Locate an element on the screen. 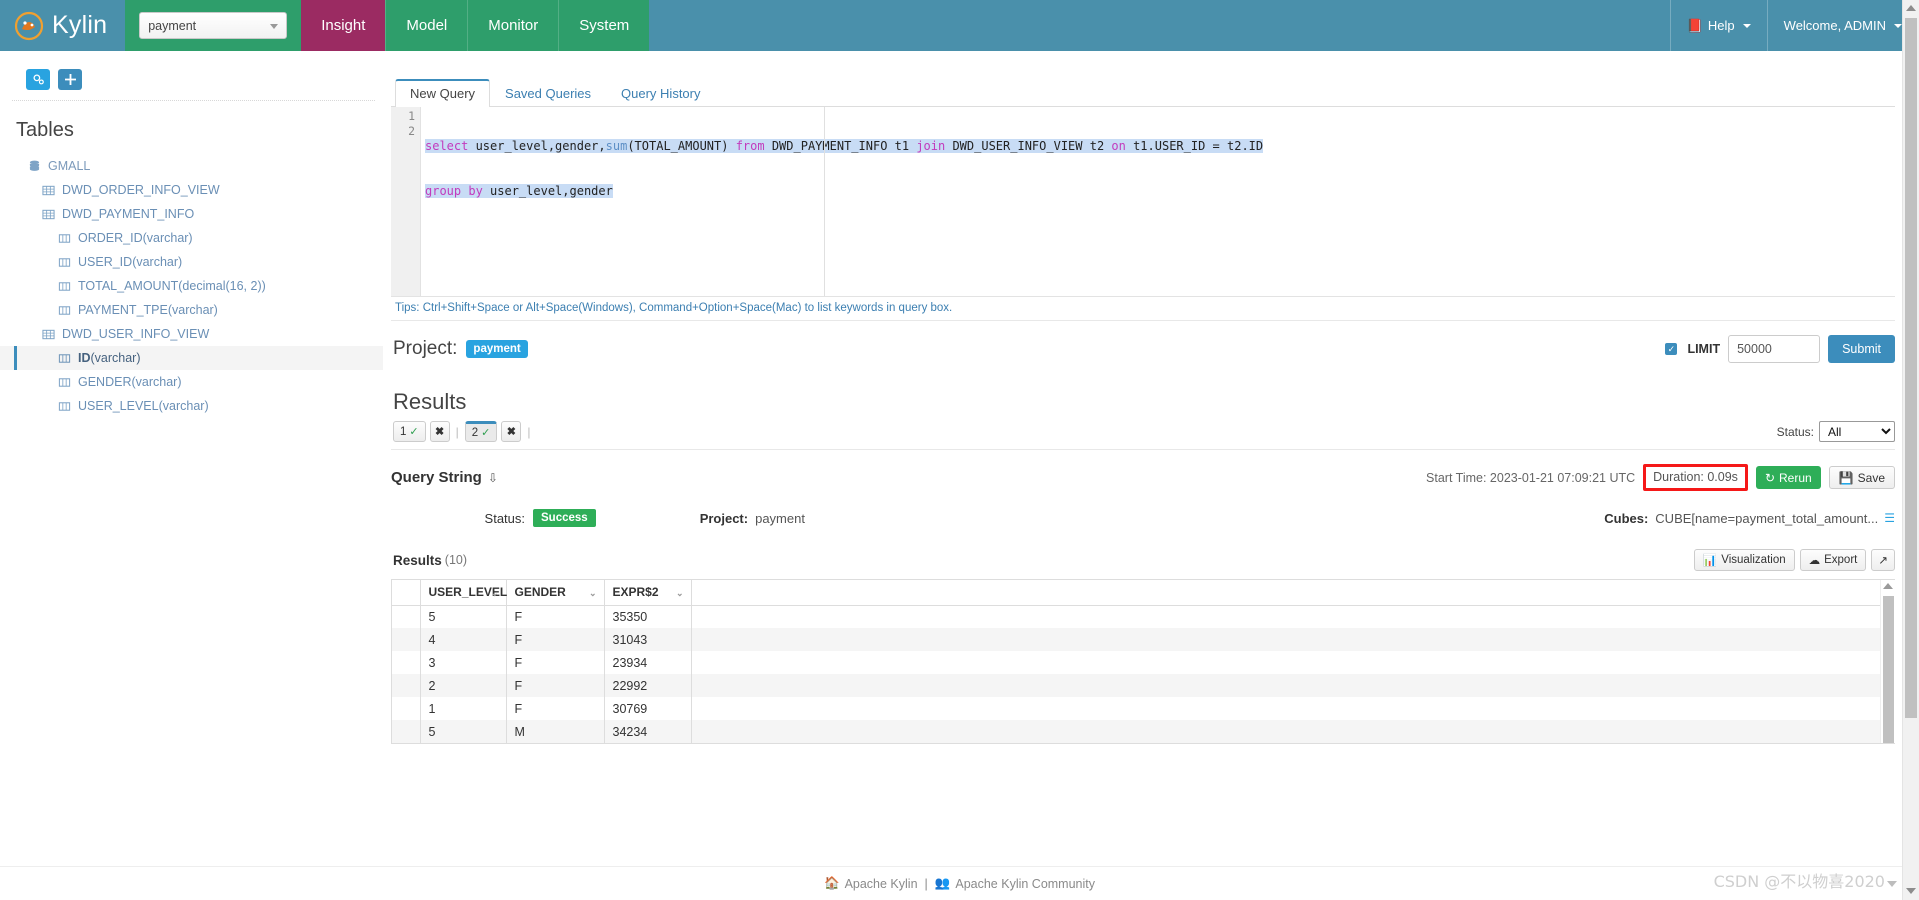 The width and height of the screenshot is (1919, 900). scroll-thumb is located at coordinates (1888, 669).